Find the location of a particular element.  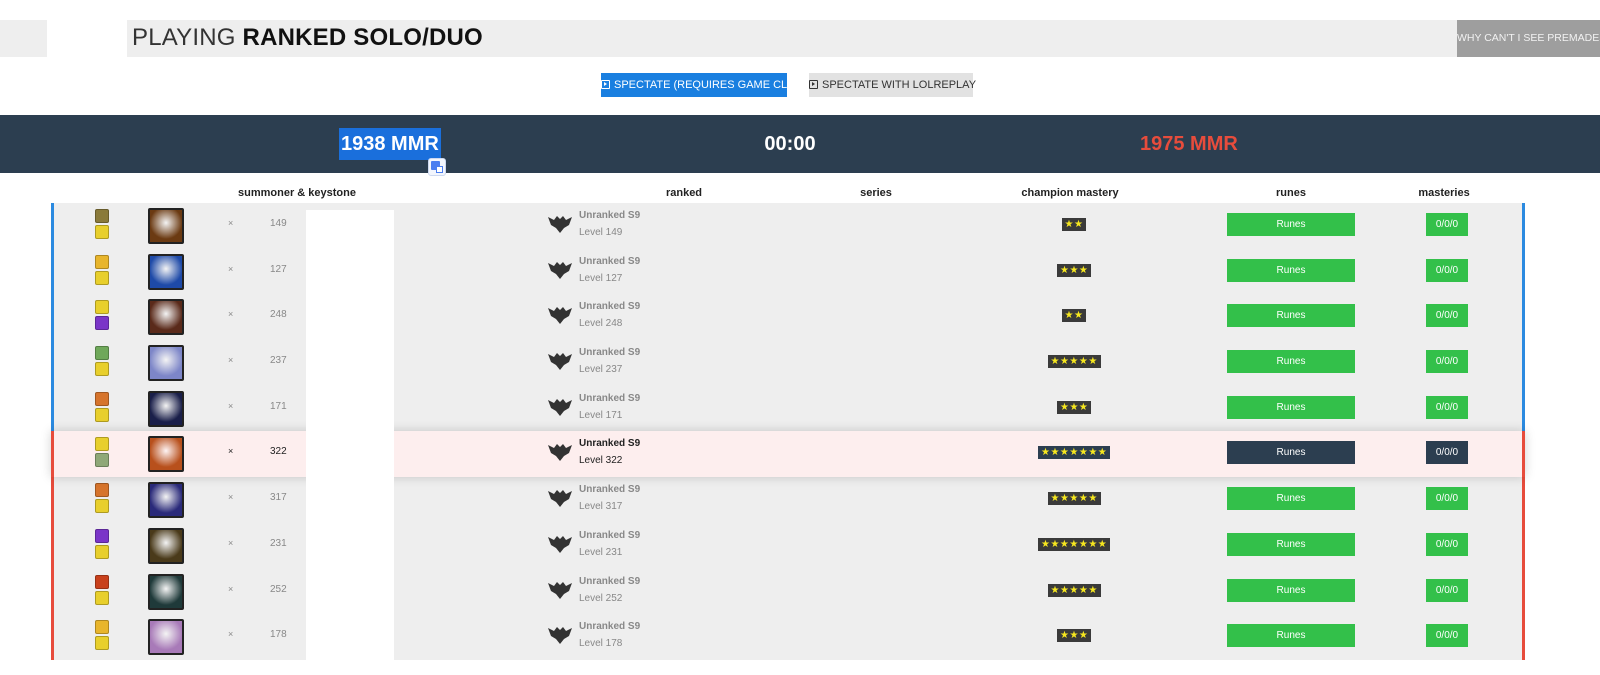

title-left-block is located at coordinates (23, 38).